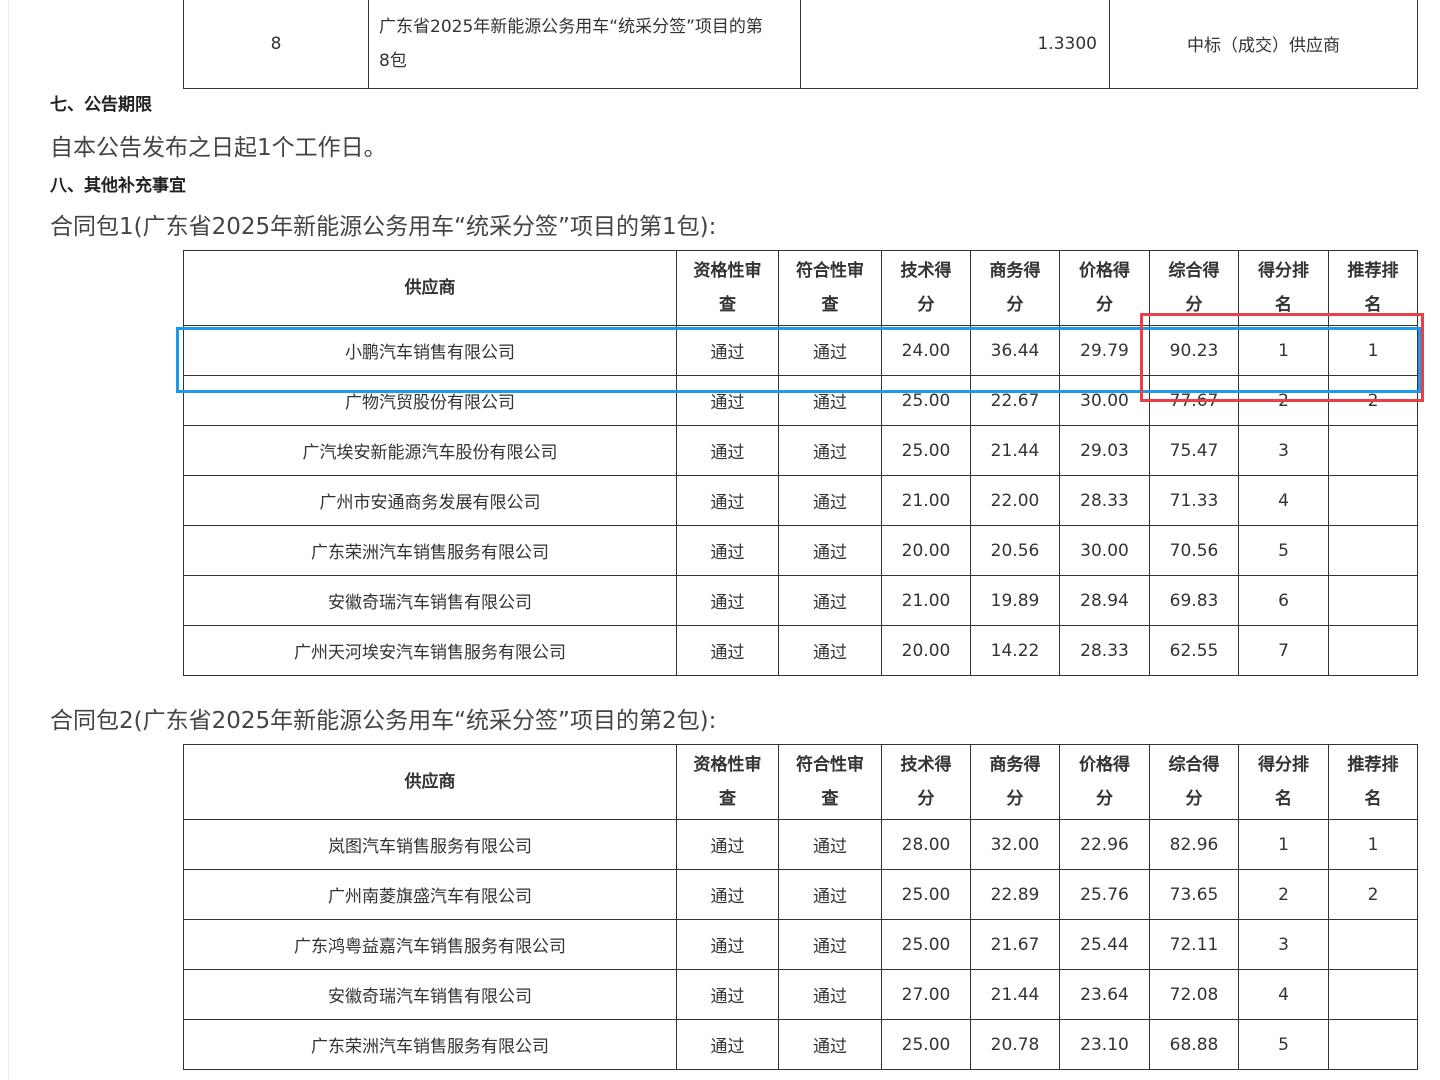 The width and height of the screenshot is (1440, 1080). What do you see at coordinates (1104, 600) in the screenshot?
I see `price-score: 28.94` at bounding box center [1104, 600].